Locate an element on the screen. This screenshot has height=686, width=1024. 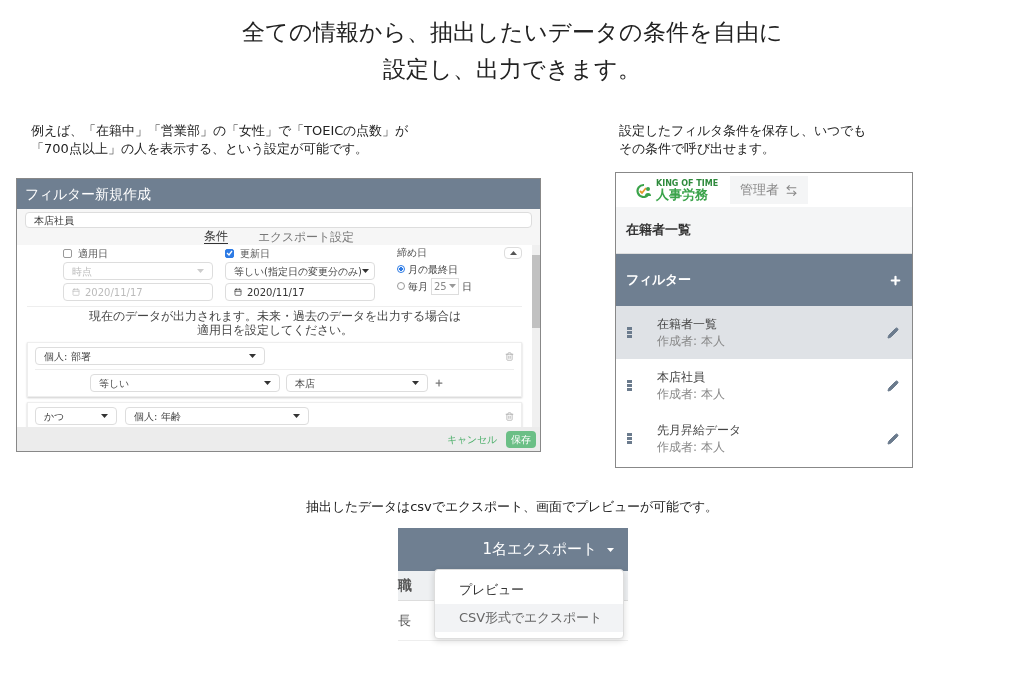
option-label: 更新日 is located at coordinates (255, 253).